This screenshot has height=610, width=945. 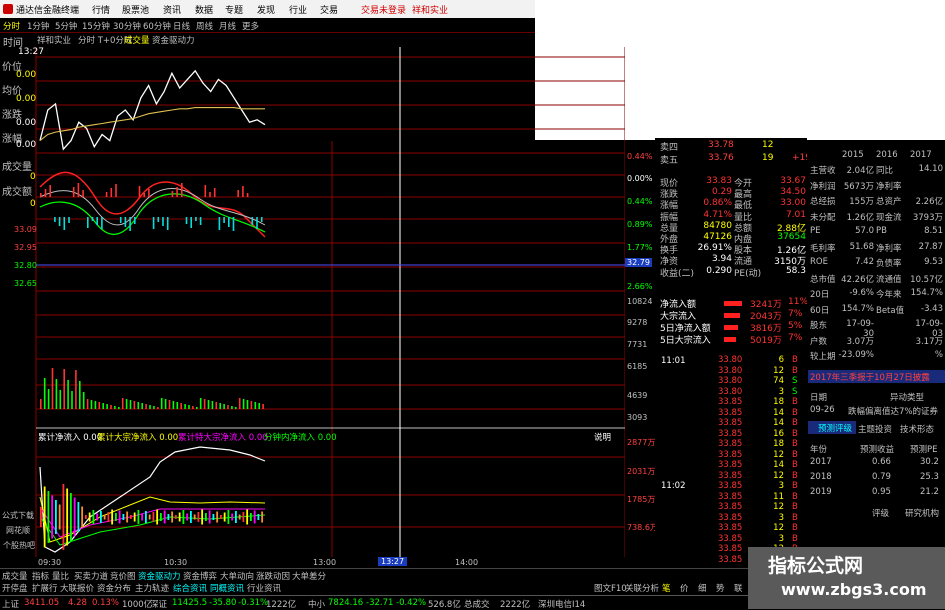 I want to click on tab-theme: 主题投资, so click(x=875, y=429).